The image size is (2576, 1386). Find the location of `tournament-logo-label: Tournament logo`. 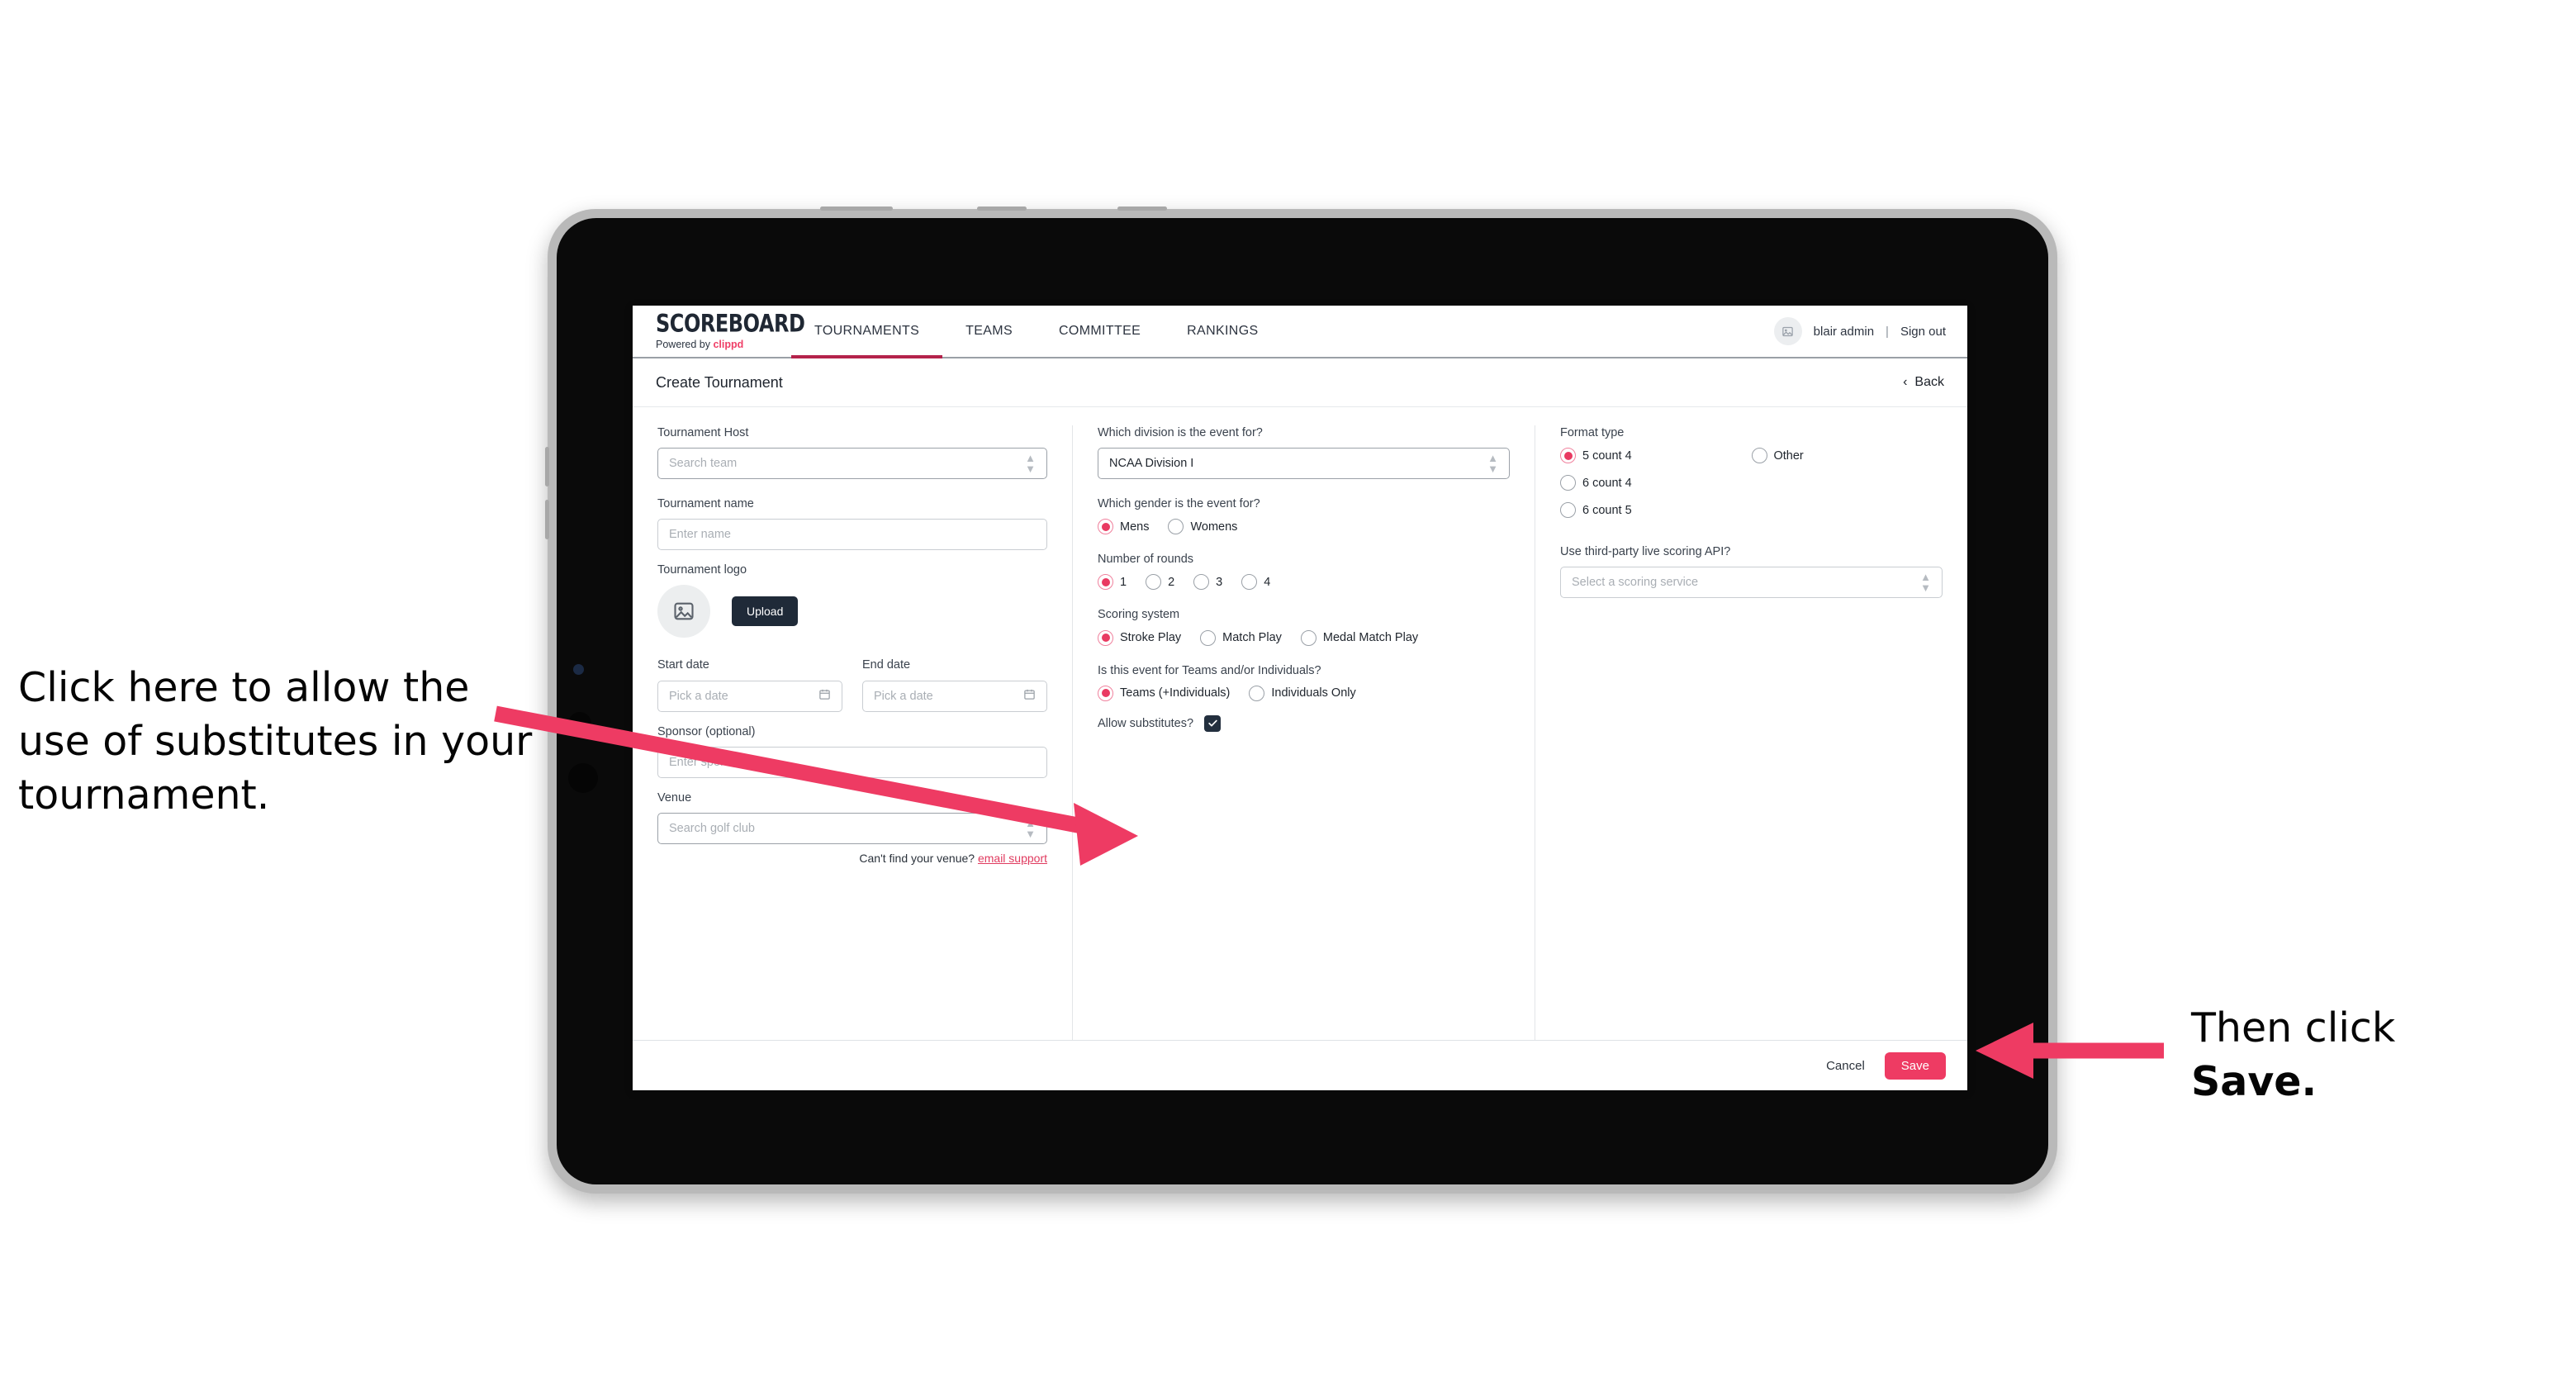

tournament-logo-label: Tournament logo is located at coordinates (702, 570).